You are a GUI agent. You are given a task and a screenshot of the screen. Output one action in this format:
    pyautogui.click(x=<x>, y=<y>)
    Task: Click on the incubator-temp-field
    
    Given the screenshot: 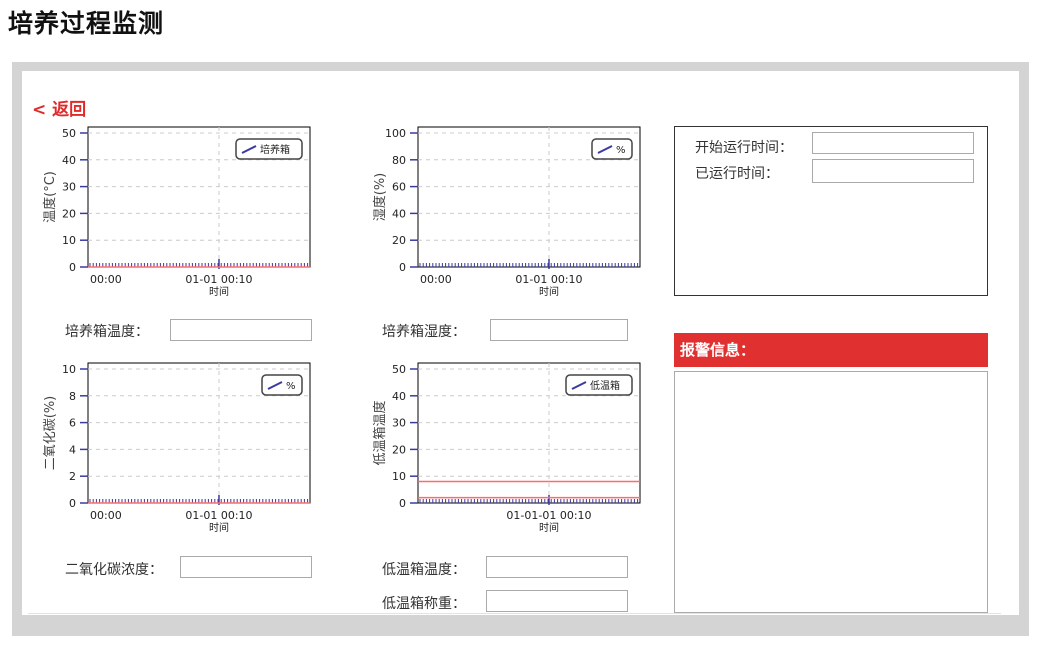 What is the action you would take?
    pyautogui.click(x=241, y=330)
    